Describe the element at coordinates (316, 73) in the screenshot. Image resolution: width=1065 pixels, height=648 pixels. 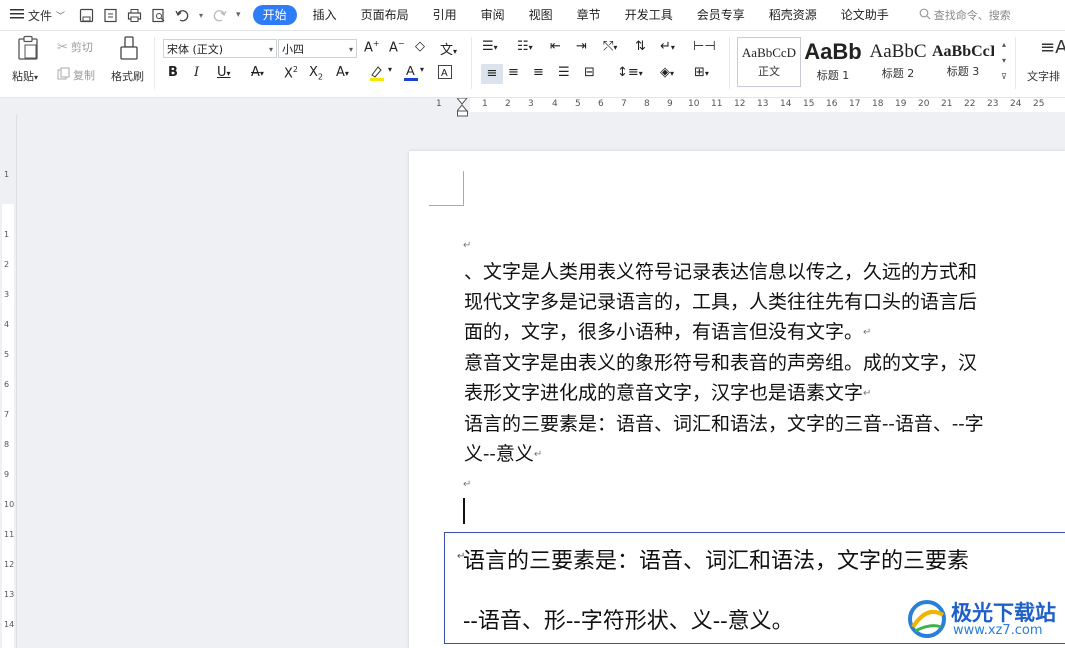
I see `subscript-icon: X2` at that location.